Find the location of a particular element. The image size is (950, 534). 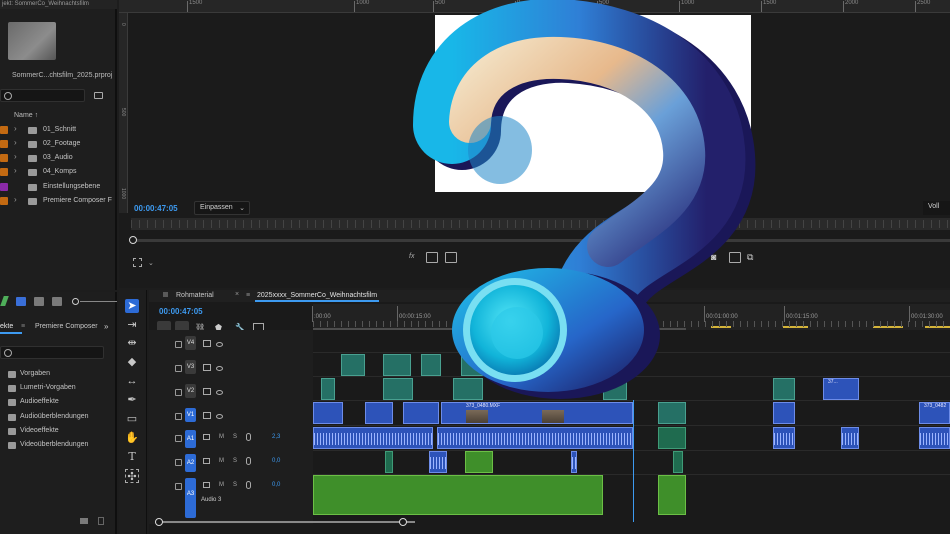

track-target-toggle: A3 is located at coordinates (190, 498).